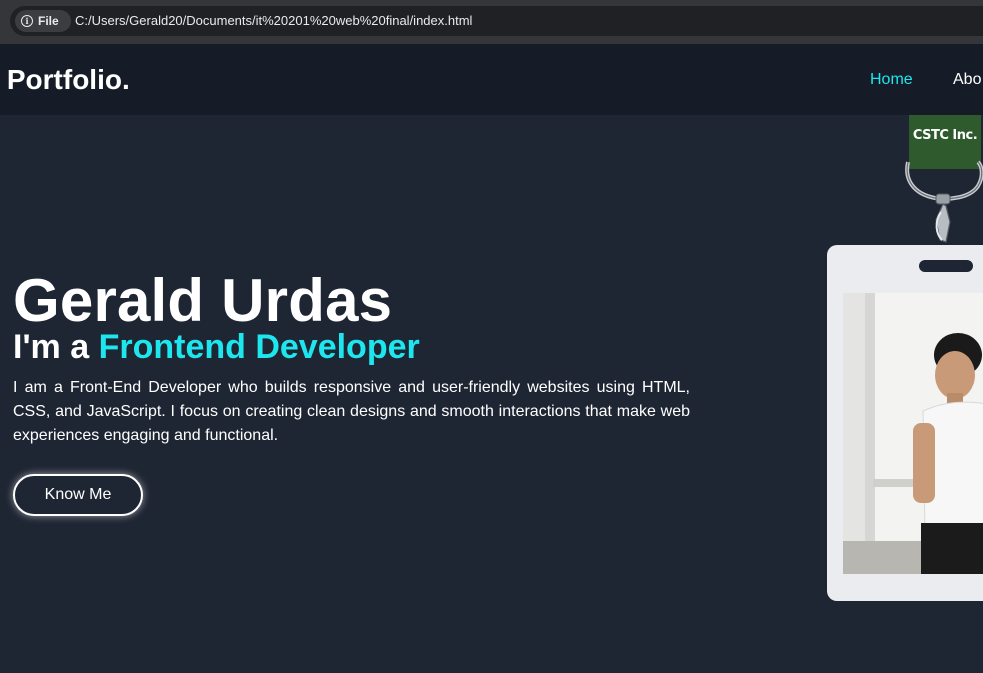  I want to click on badge-card, so click(905, 423).